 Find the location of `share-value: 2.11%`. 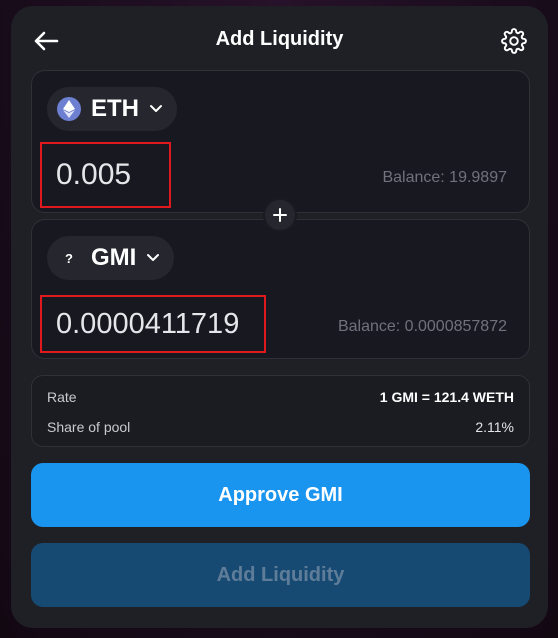

share-value: 2.11% is located at coordinates (494, 427).